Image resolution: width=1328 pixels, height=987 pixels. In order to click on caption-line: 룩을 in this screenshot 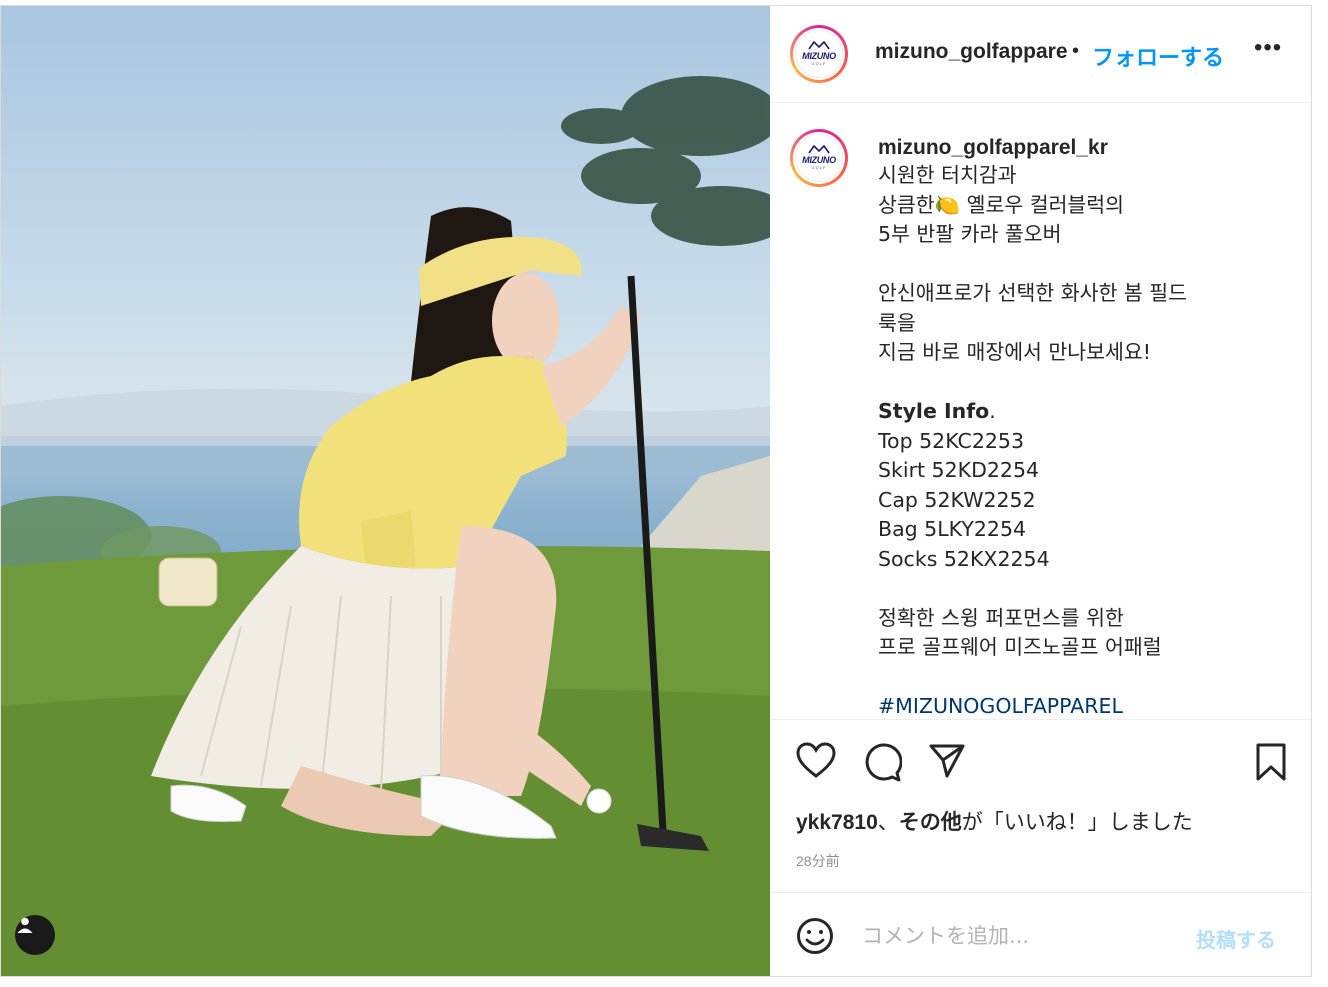, I will do `click(897, 322)`.